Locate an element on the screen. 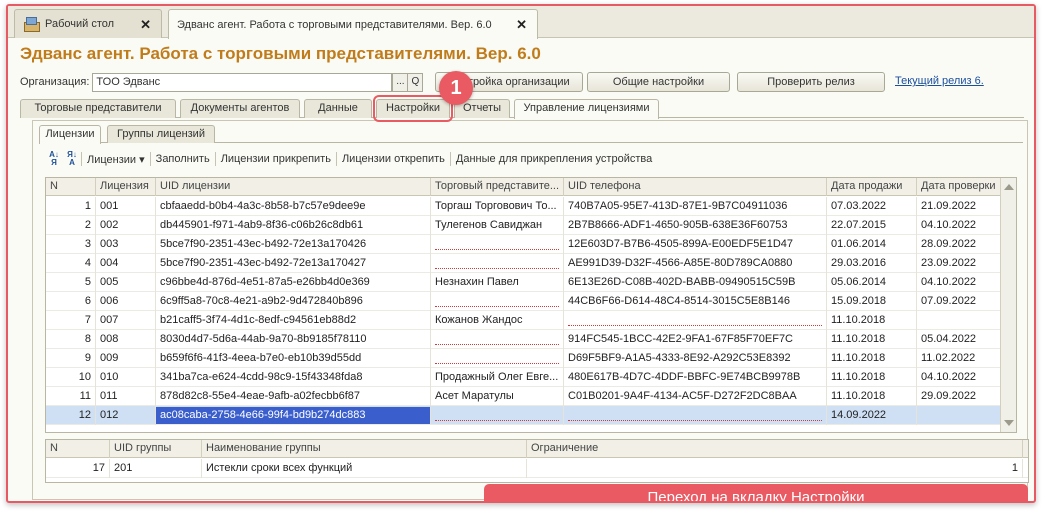 The image size is (1042, 513). cell-sales-rep: Асет Маратулы is located at coordinates (497, 396).